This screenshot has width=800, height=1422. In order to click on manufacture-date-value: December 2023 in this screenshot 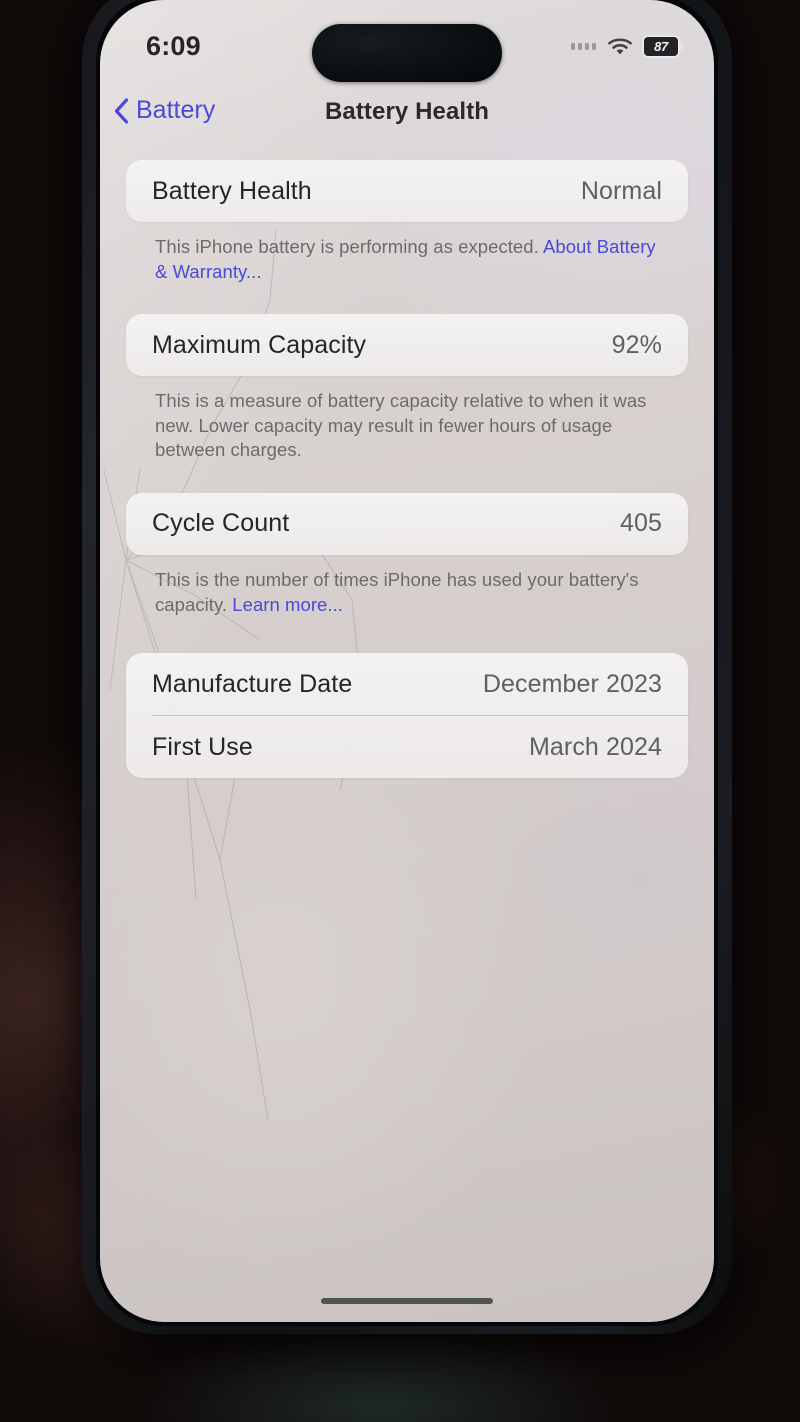, I will do `click(572, 683)`.